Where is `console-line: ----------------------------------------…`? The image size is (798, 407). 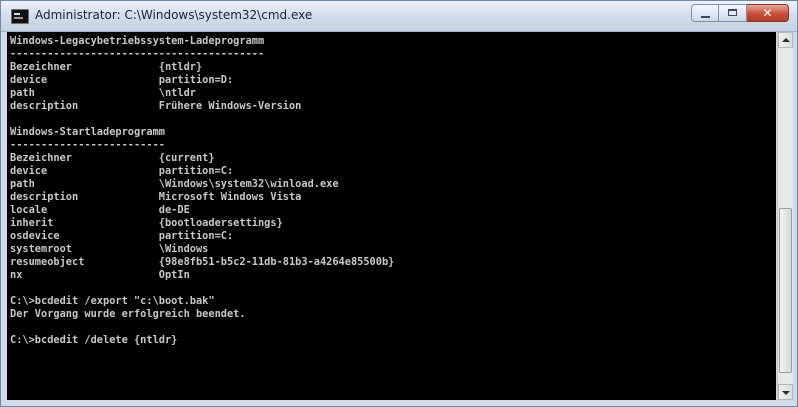
console-line: ----------------------------------------… is located at coordinates (137, 54).